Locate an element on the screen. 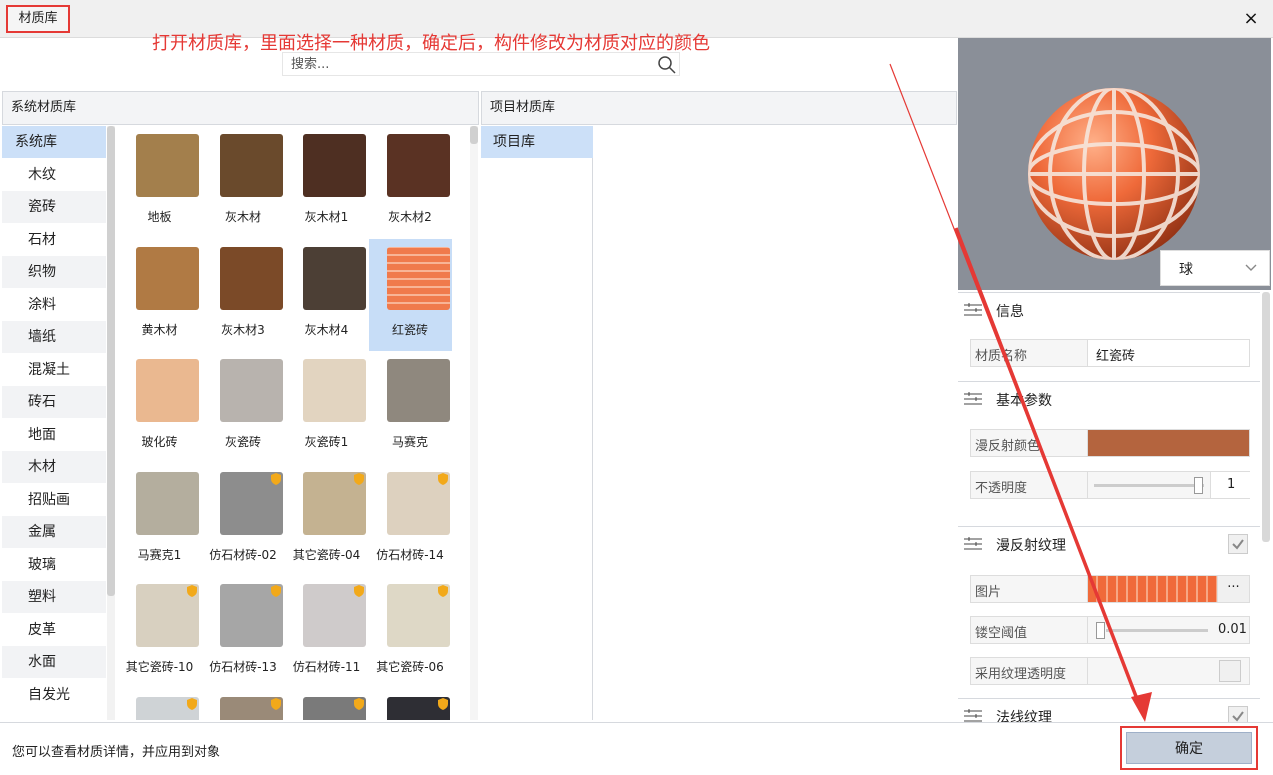  opacity-value: 1 is located at coordinates (1231, 484).